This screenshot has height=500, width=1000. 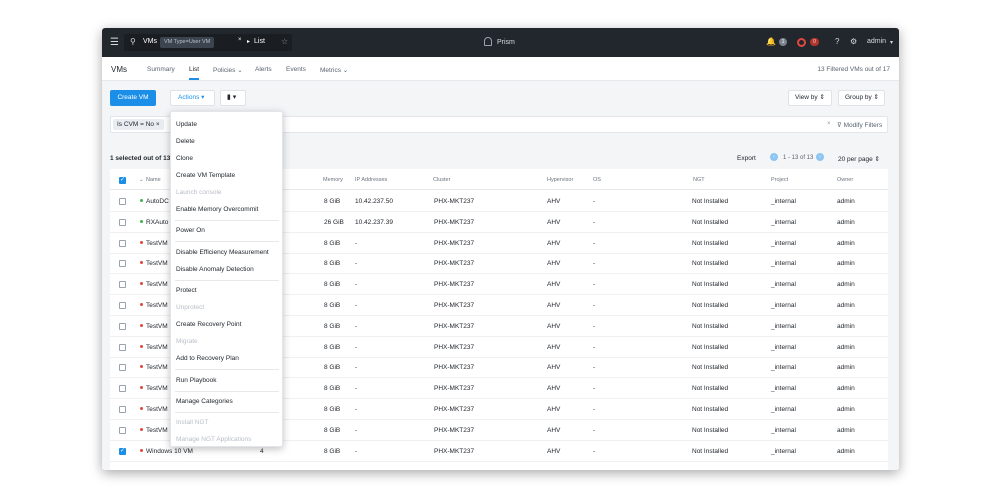 I want to click on create-vm-button: Create VM, so click(x=133, y=98).